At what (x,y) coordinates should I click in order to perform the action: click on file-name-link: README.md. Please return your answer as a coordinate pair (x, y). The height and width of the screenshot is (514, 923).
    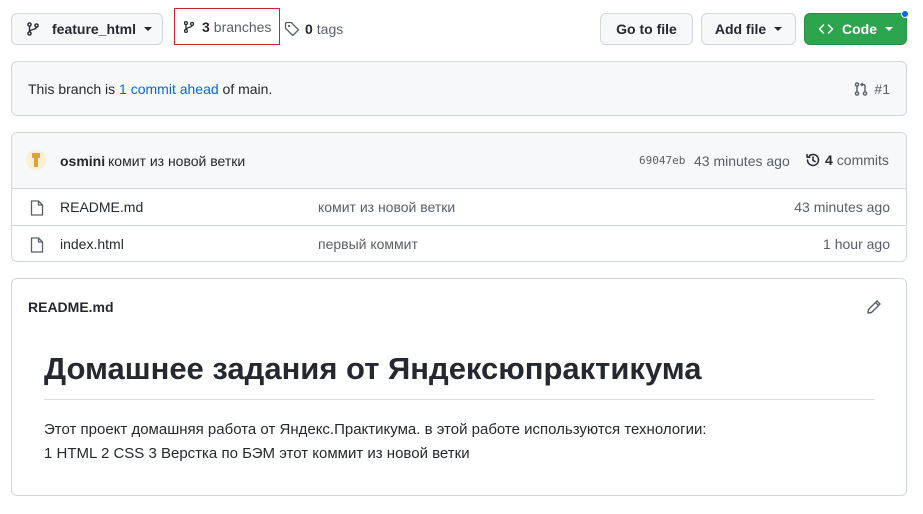
    Looking at the image, I should click on (101, 207).